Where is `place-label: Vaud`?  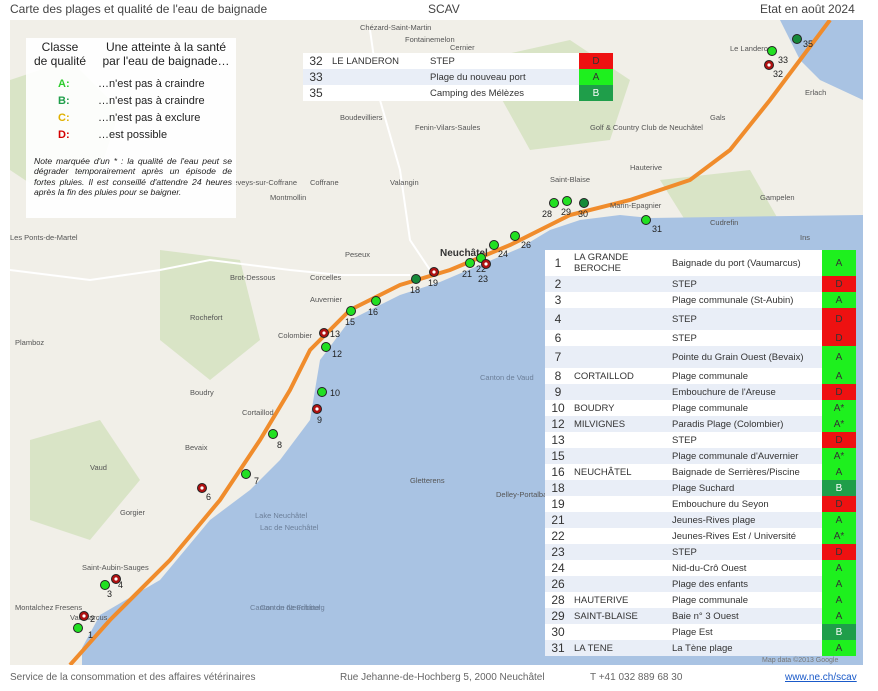 place-label: Vaud is located at coordinates (98, 467).